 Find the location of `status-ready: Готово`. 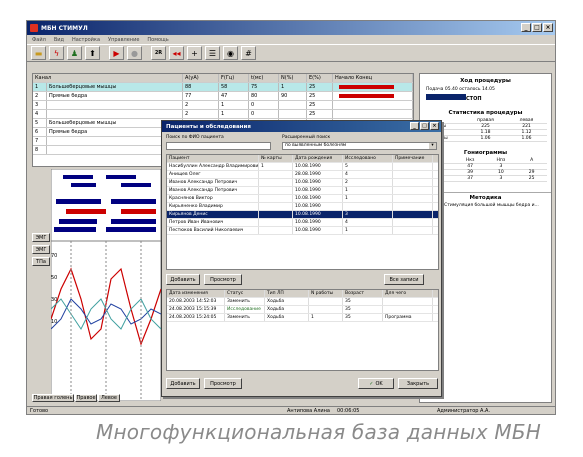

status-ready: Готово is located at coordinates (39, 410).